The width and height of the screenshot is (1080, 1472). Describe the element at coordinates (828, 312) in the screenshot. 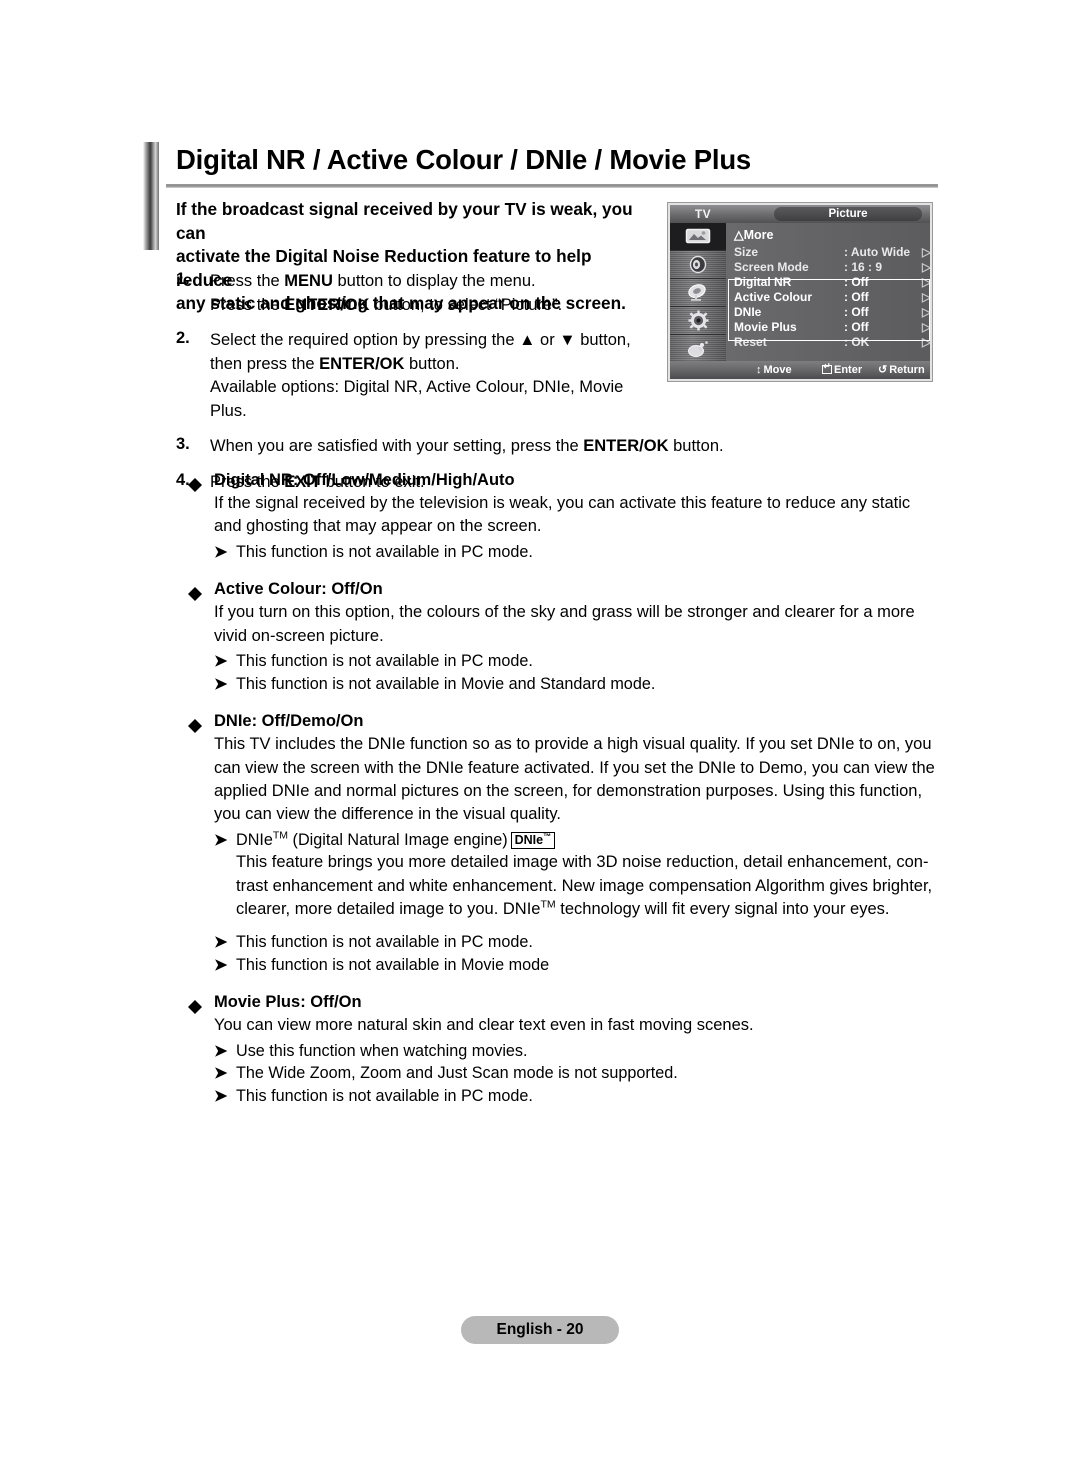

I see `osd-row-dnie: DNIe : Off ▷` at that location.